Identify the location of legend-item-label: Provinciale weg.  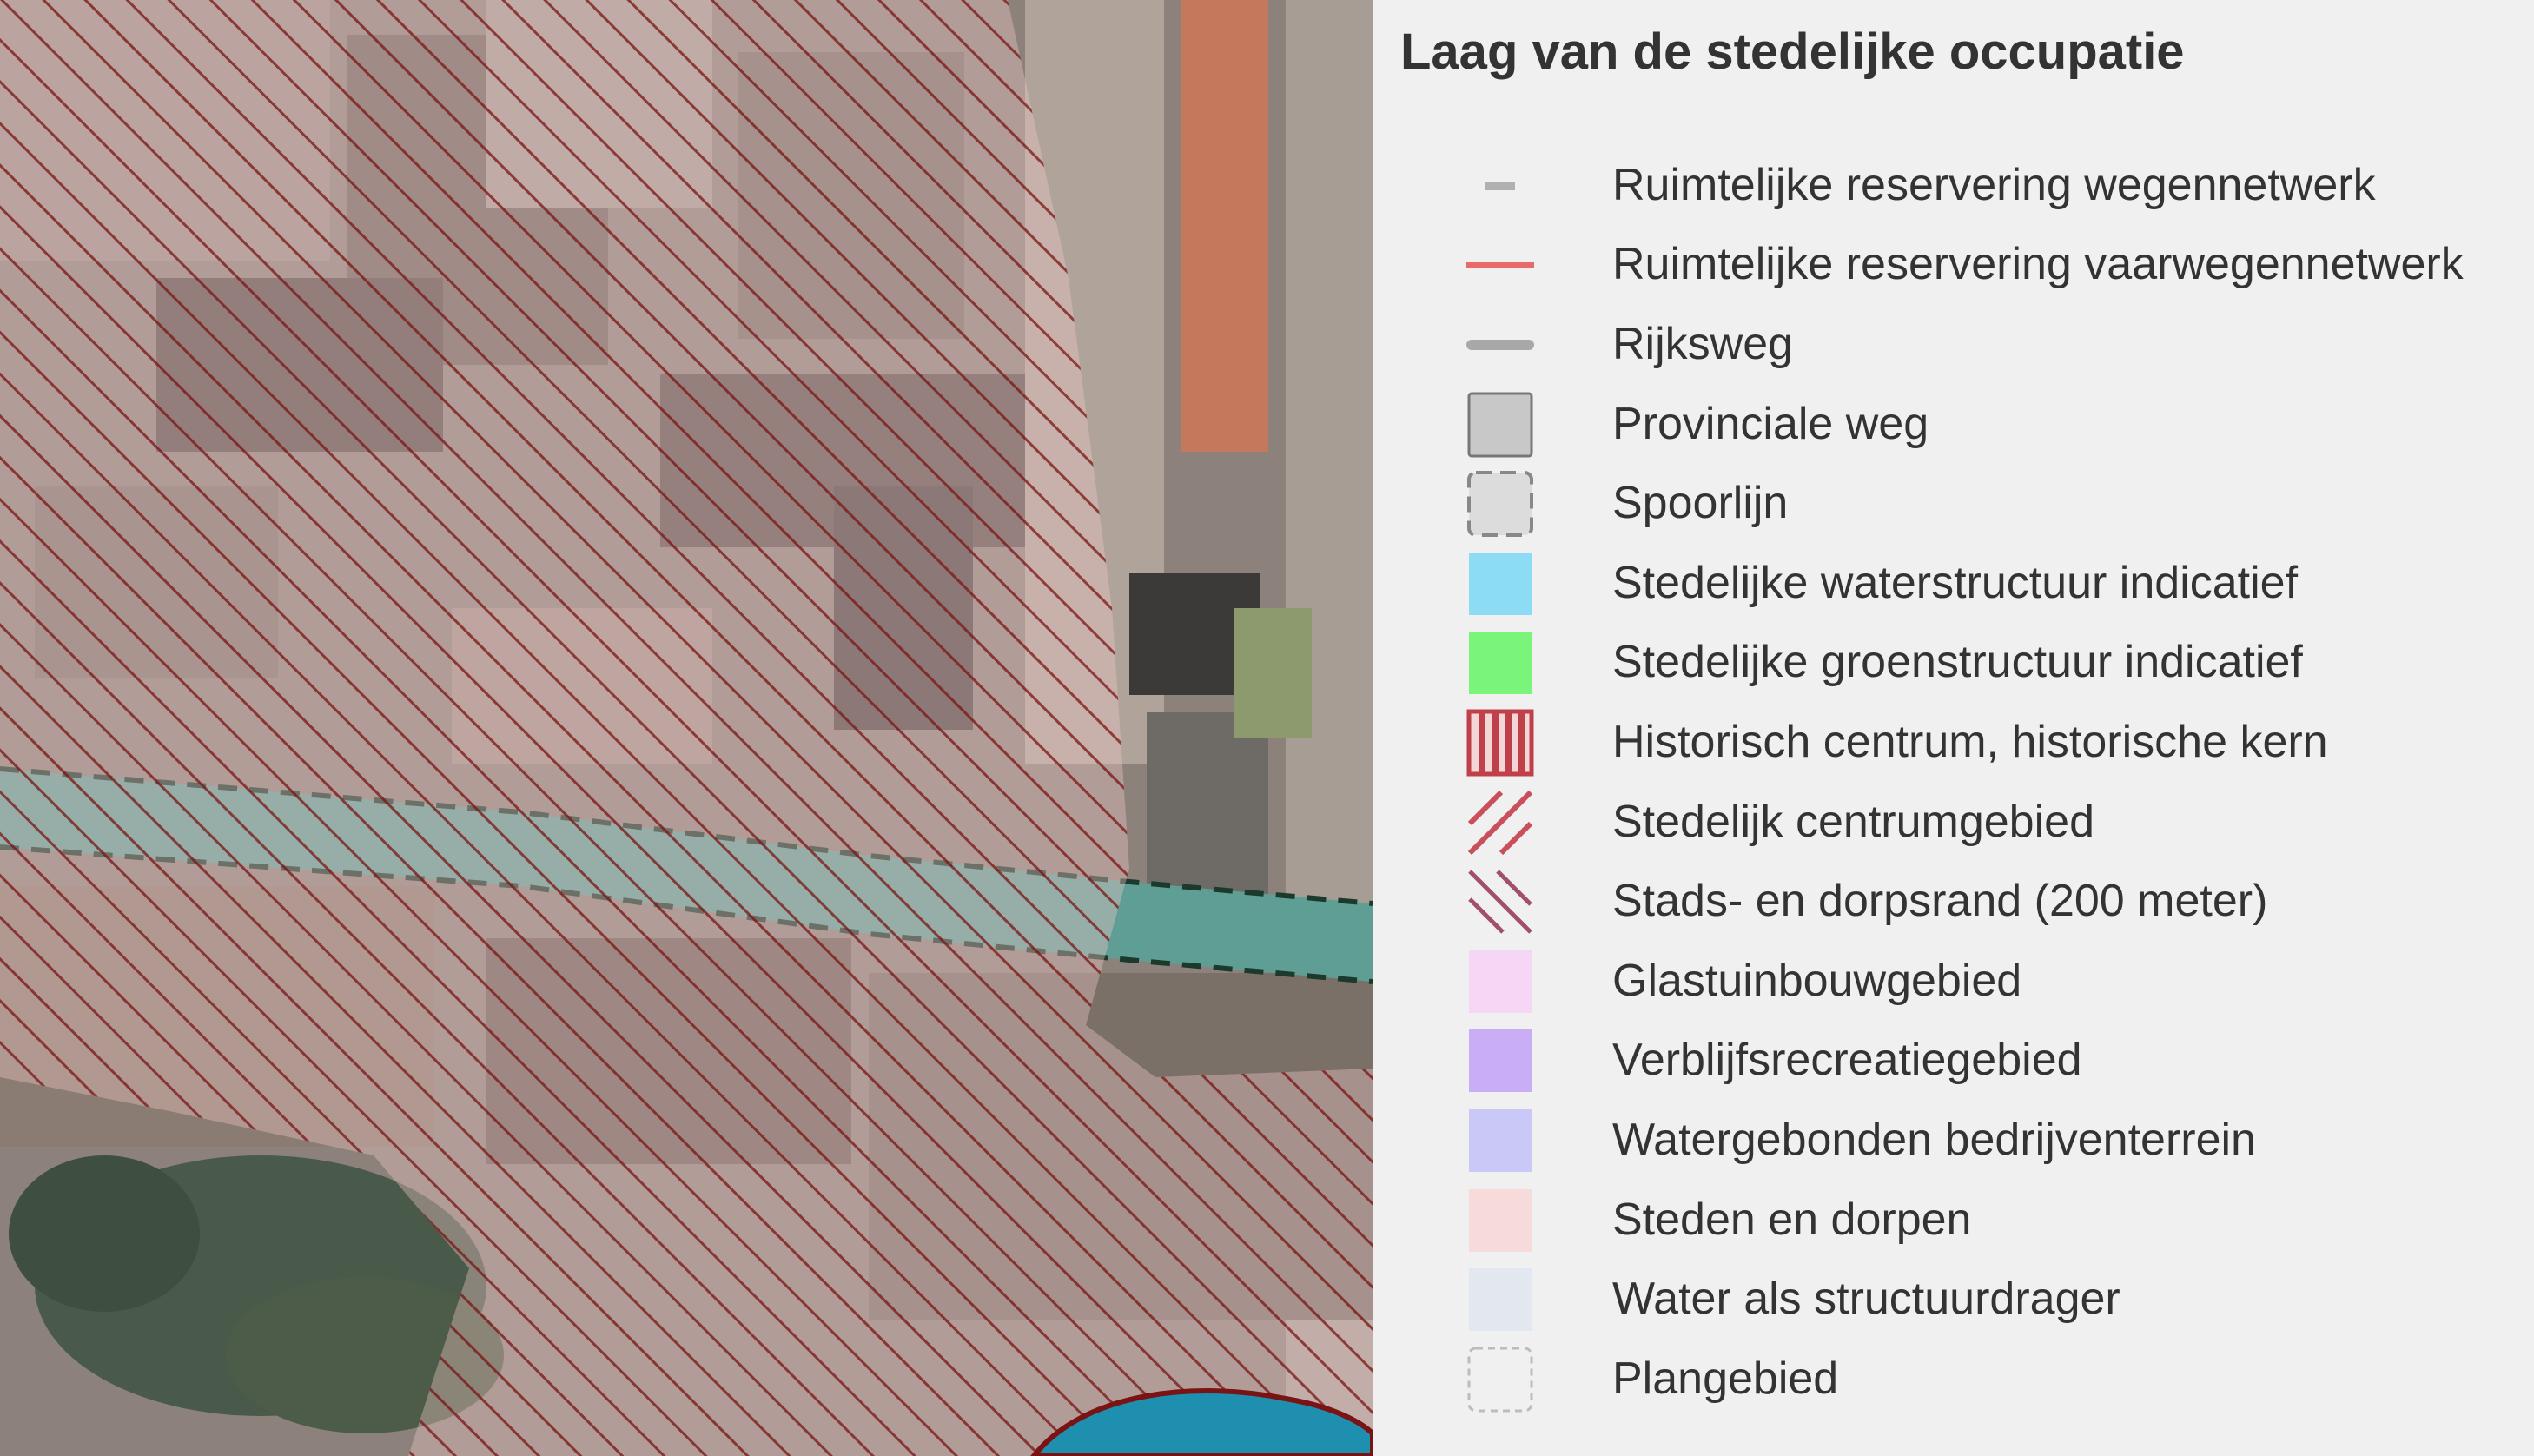
(1770, 423).